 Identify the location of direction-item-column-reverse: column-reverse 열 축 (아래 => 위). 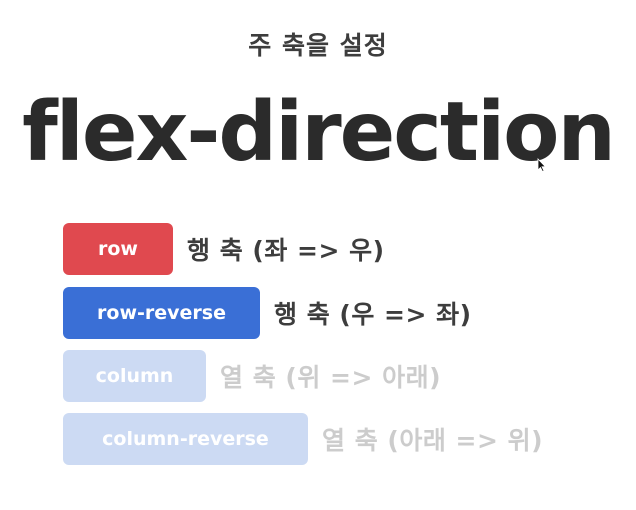
(303, 439).